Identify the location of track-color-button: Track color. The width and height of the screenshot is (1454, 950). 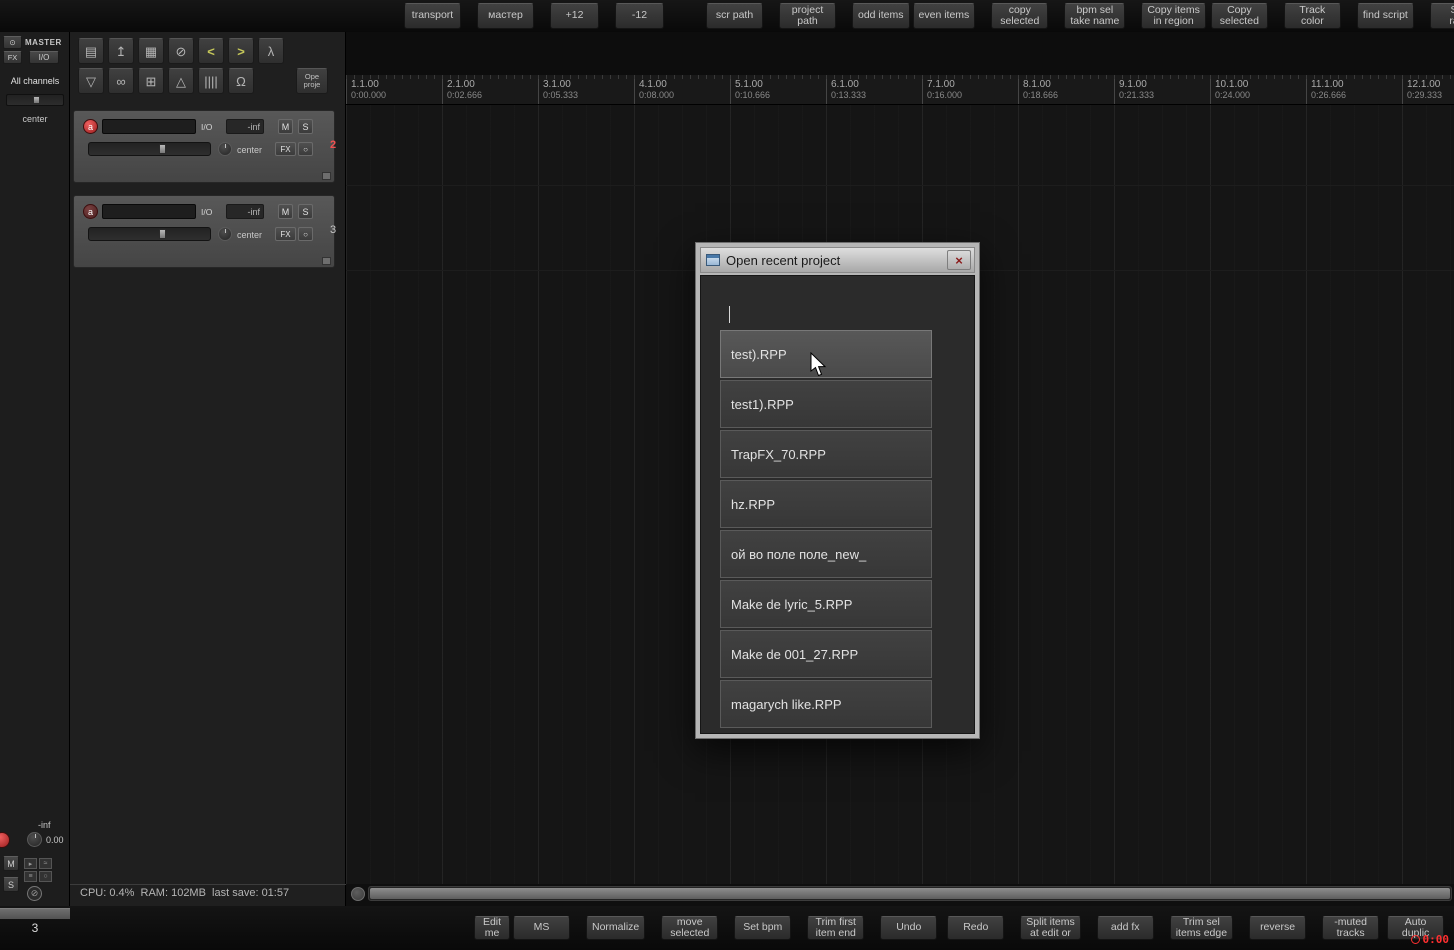
(1312, 16).